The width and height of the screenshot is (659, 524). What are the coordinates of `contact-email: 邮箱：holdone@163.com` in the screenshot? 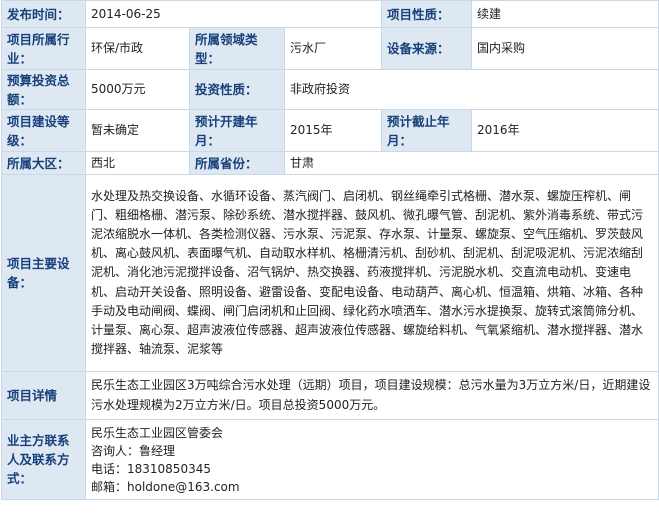 It's located at (372, 487).